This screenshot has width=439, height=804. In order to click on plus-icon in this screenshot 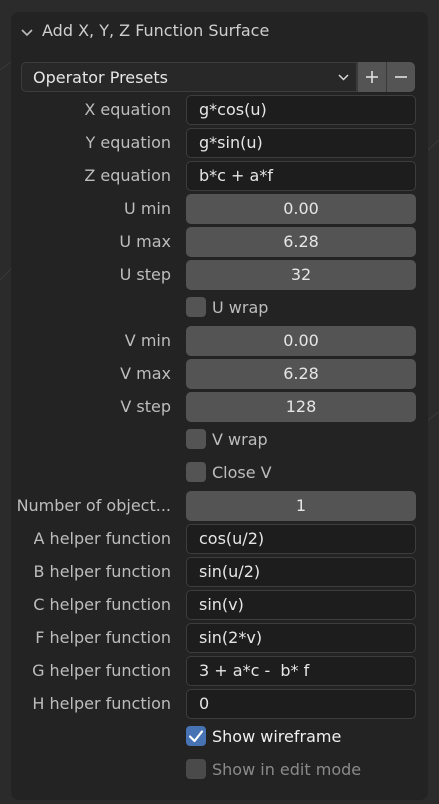, I will do `click(372, 77)`.